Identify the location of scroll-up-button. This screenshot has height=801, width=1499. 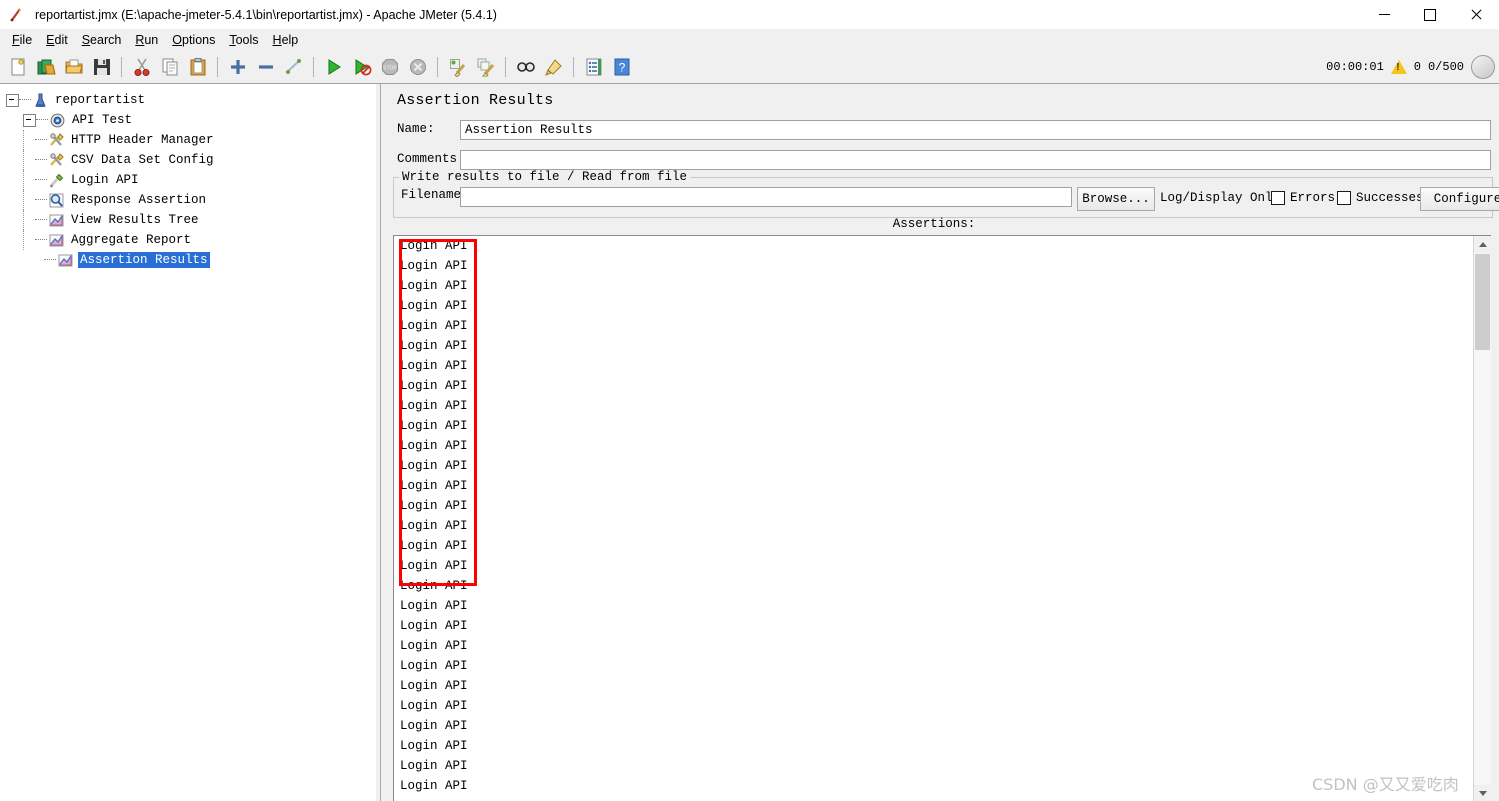
(1482, 244).